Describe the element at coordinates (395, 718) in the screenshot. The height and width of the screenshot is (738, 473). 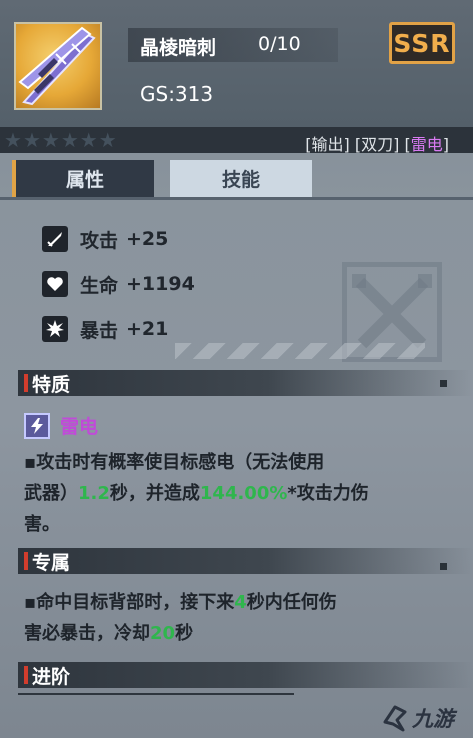
I see `jiuyou-logo-icon` at that location.